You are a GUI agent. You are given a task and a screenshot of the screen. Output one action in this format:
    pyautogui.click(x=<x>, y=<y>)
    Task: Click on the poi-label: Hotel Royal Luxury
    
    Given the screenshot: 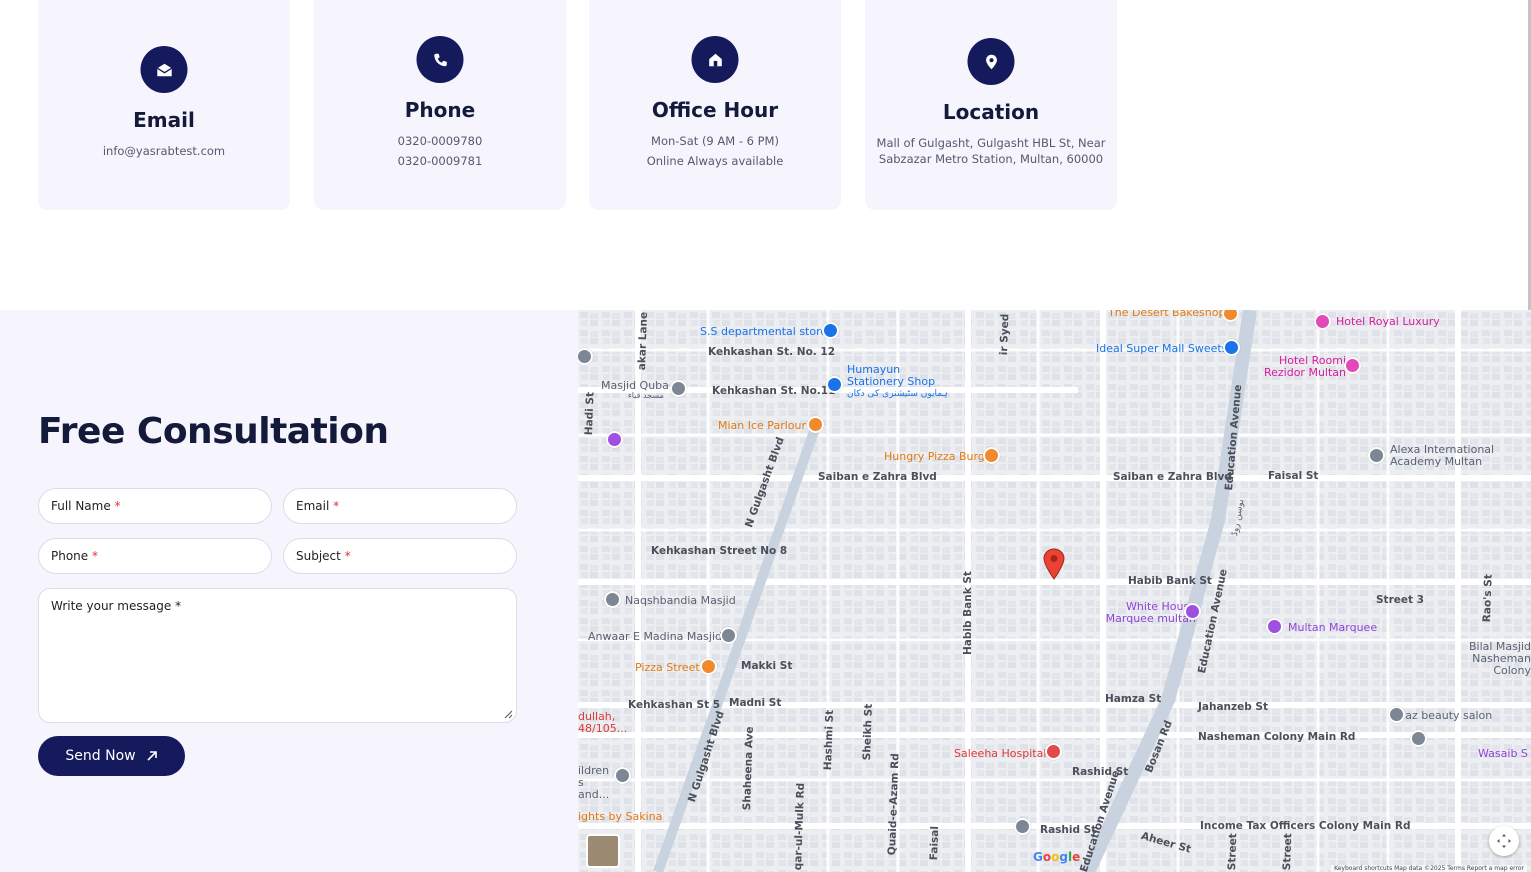 What is the action you would take?
    pyautogui.click(x=1388, y=321)
    